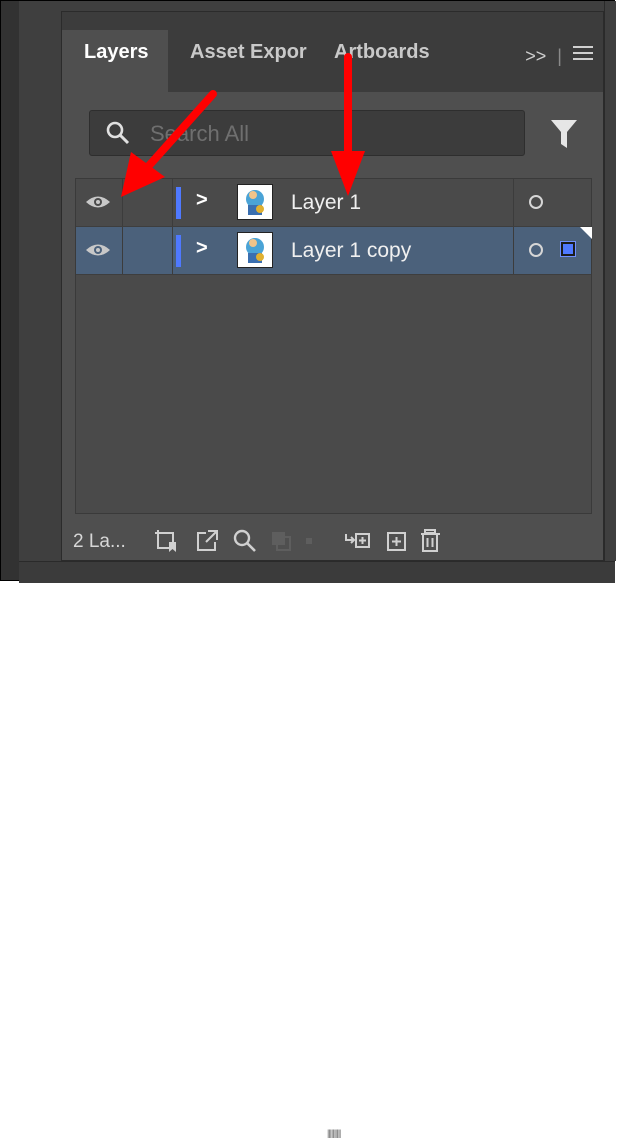 The width and height of the screenshot is (617, 1138). Describe the element at coordinates (282, 542) in the screenshot. I see `clipping-mask-icon` at that location.